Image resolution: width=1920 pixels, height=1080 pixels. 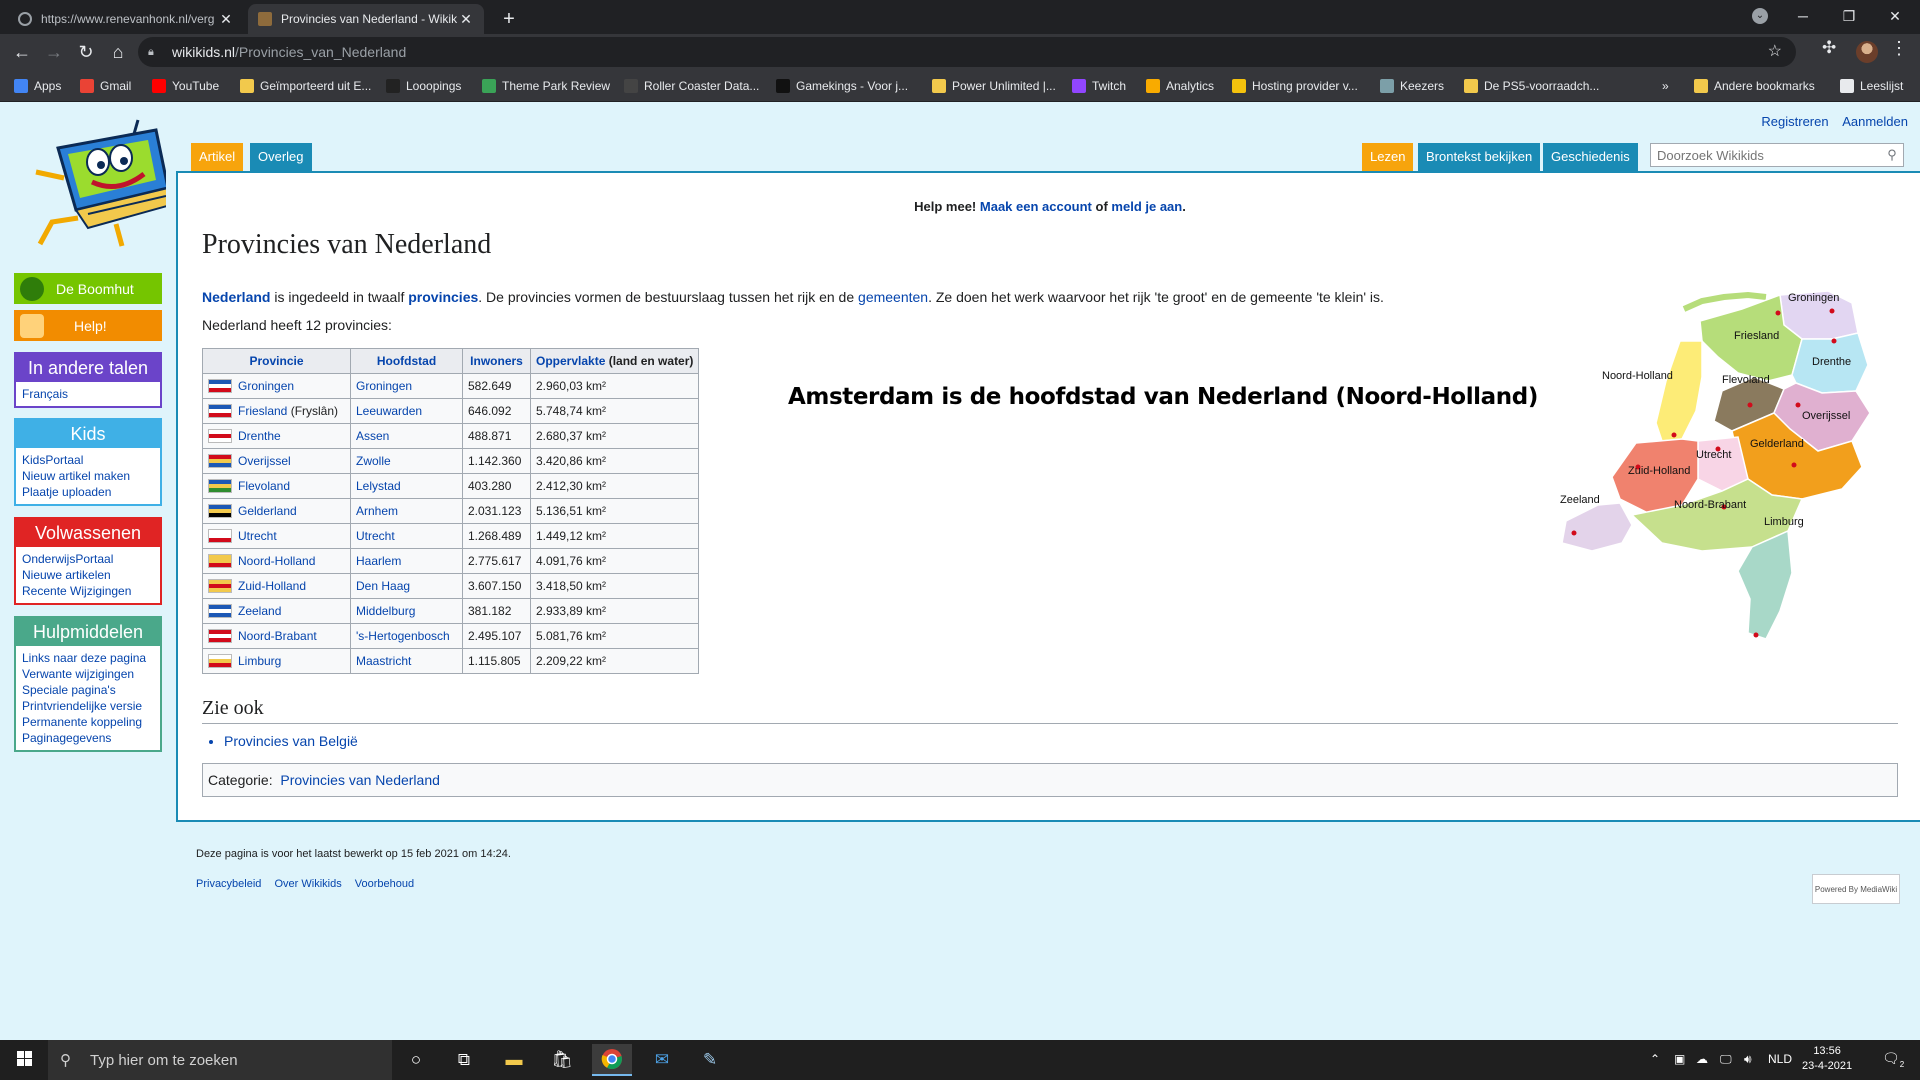 What do you see at coordinates (88, 658) in the screenshot?
I see `sidebar-item-links-naar: Links naar deze pagina` at bounding box center [88, 658].